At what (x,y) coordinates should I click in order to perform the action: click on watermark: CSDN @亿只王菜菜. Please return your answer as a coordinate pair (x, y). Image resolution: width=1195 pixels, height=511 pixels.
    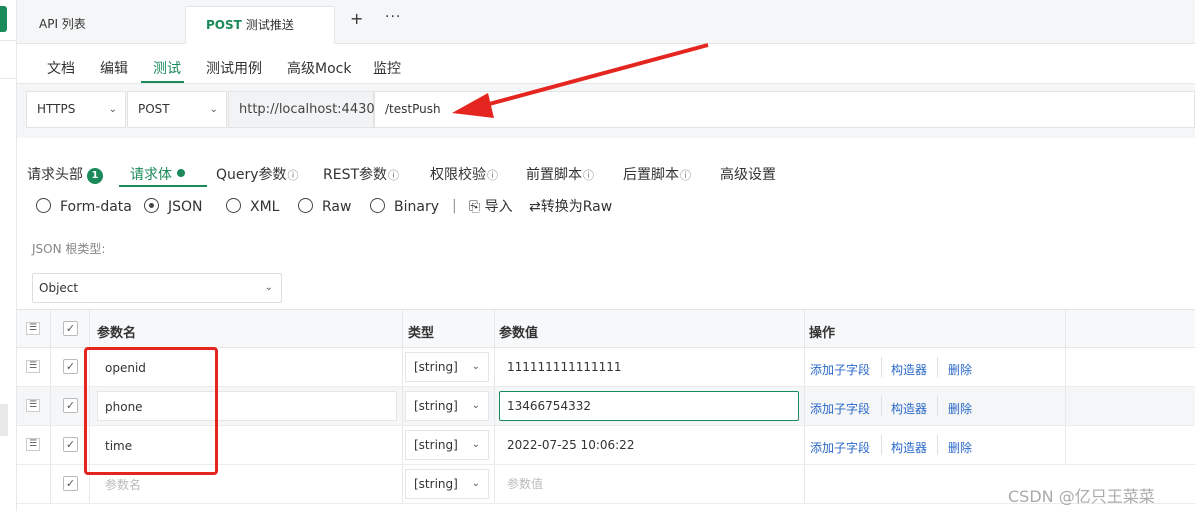
    Looking at the image, I should click on (1081, 496).